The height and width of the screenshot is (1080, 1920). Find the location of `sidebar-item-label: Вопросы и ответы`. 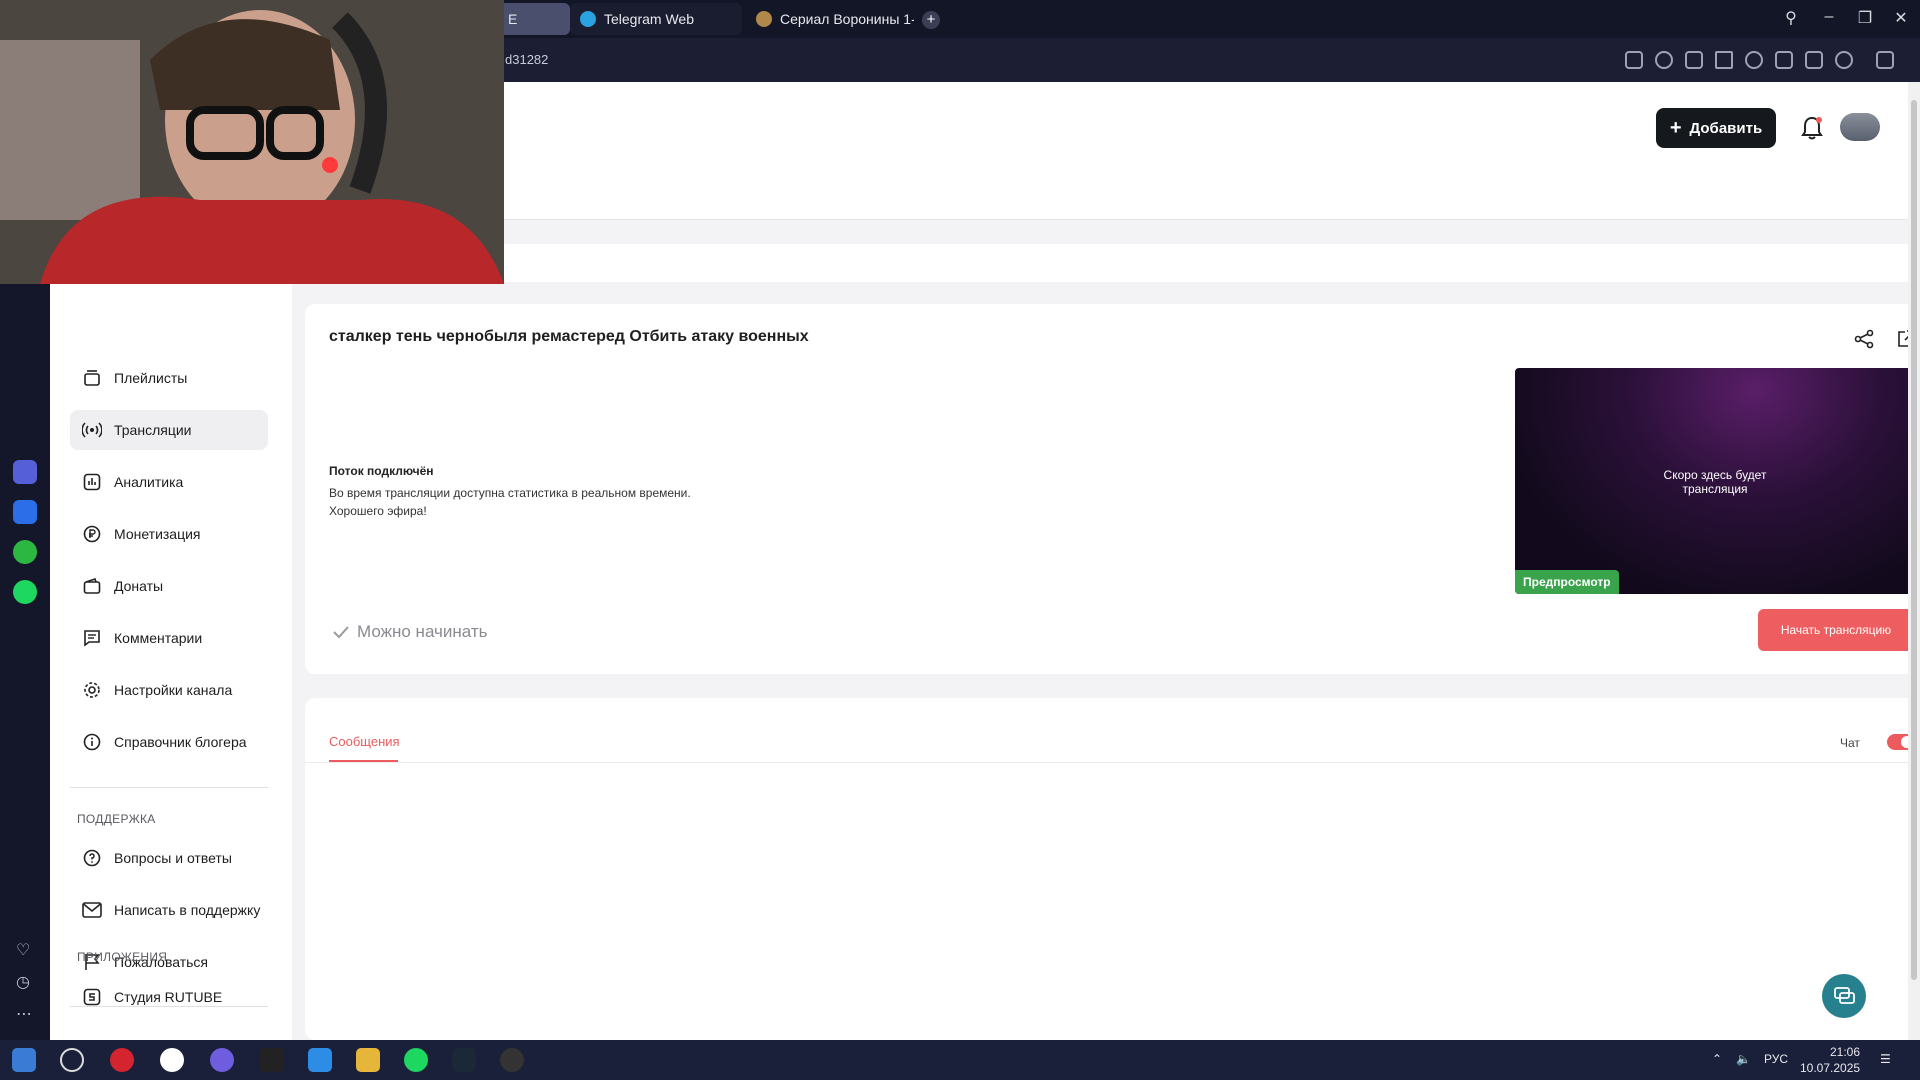

sidebar-item-label: Вопросы и ответы is located at coordinates (173, 858).